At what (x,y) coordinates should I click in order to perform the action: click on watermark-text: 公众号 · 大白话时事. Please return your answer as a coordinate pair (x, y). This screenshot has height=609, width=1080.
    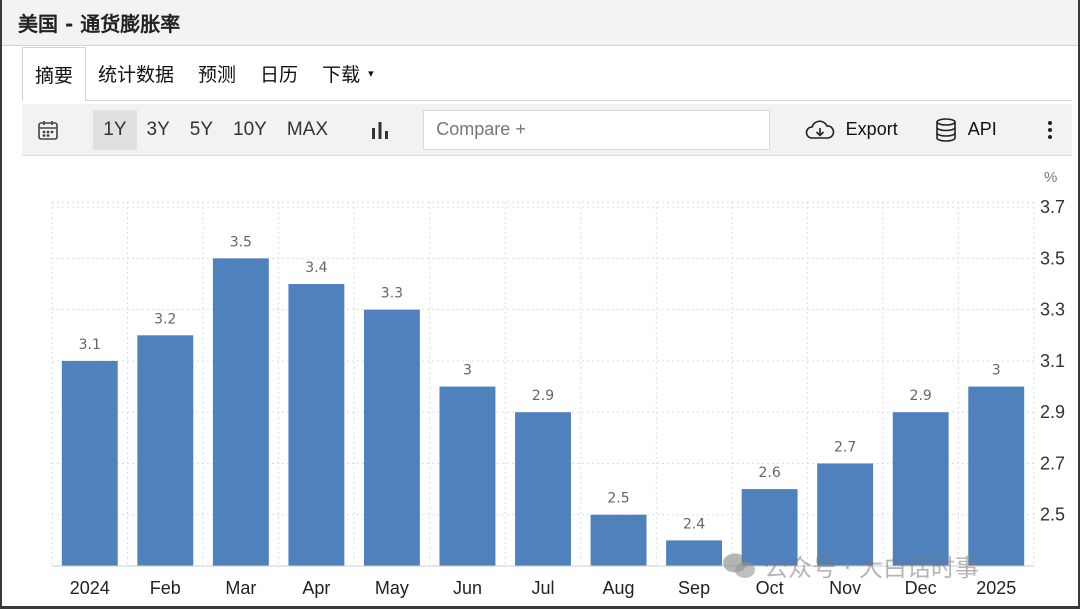
    Looking at the image, I should click on (871, 568).